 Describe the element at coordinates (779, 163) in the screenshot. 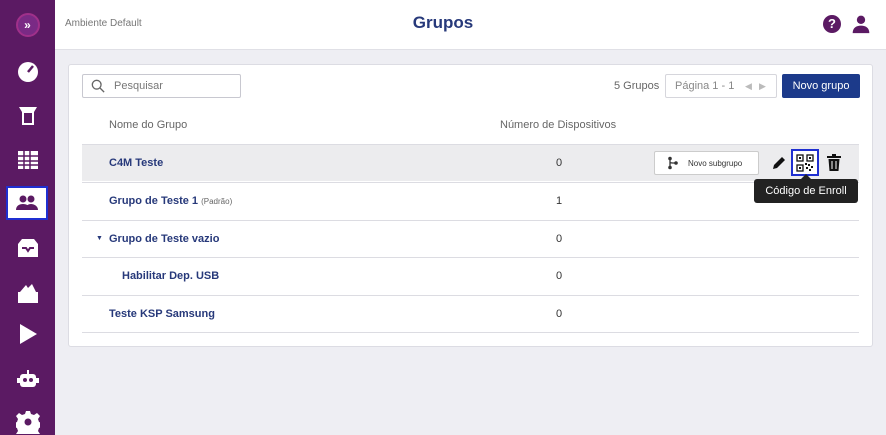

I see `pencil-icon` at that location.